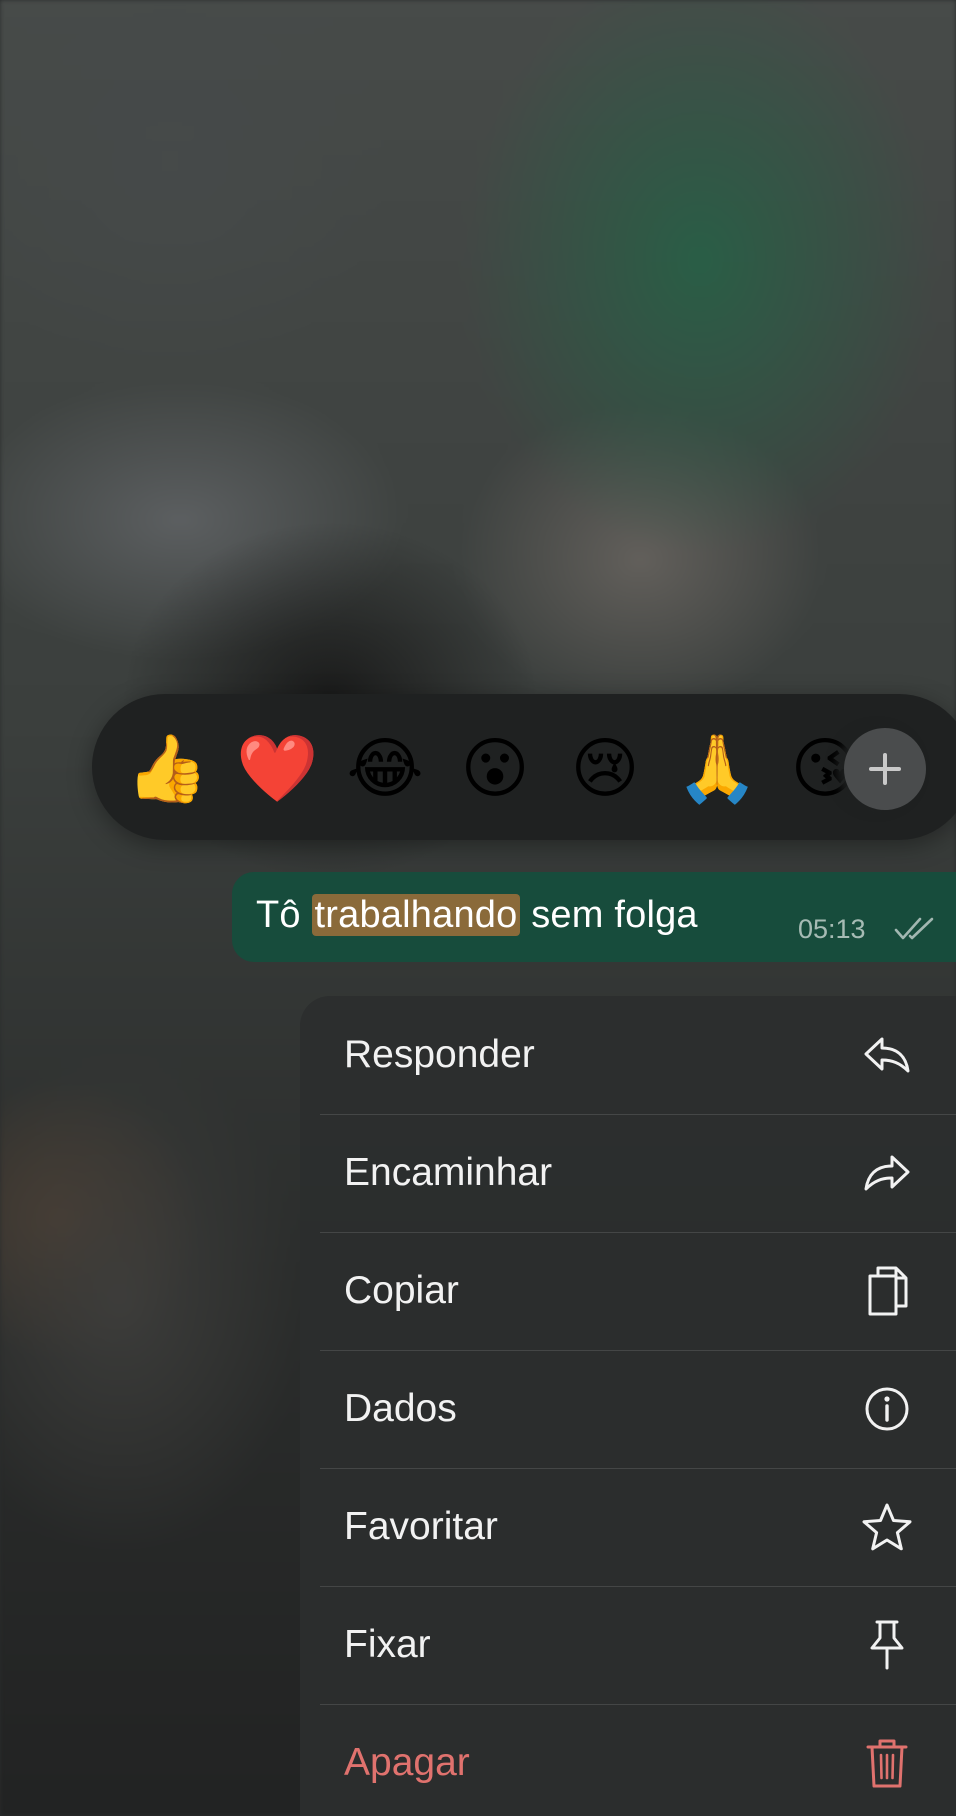 The width and height of the screenshot is (956, 1816). Describe the element at coordinates (628, 1173) in the screenshot. I see `menu-item-encaminhar: Encaminhar` at that location.